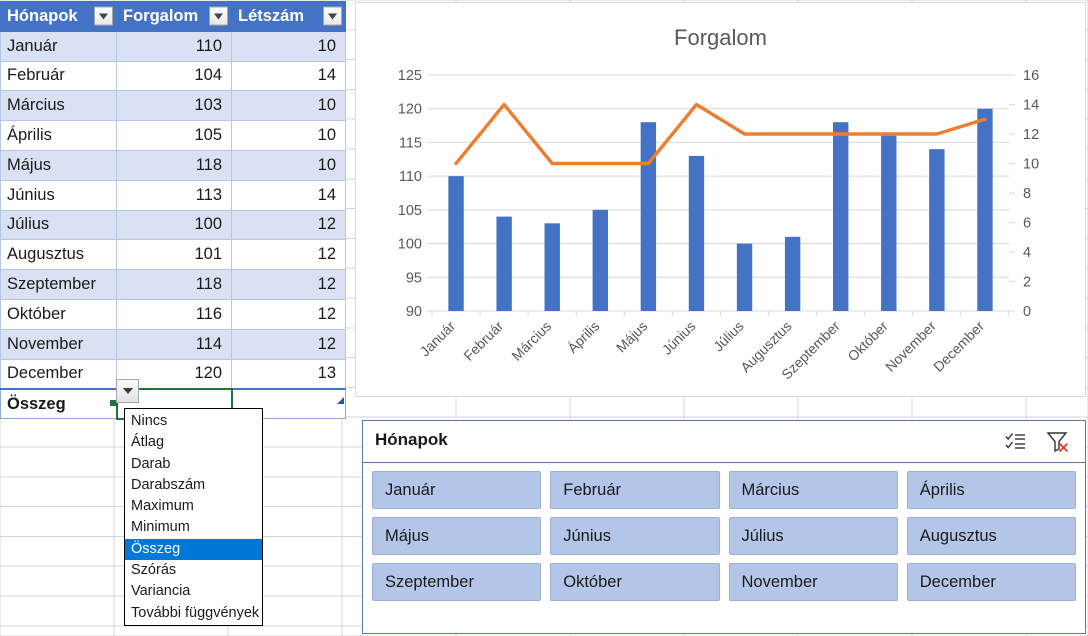 Image resolution: width=1088 pixels, height=636 pixels. What do you see at coordinates (58, 106) in the screenshot?
I see `cell-month: Március` at bounding box center [58, 106].